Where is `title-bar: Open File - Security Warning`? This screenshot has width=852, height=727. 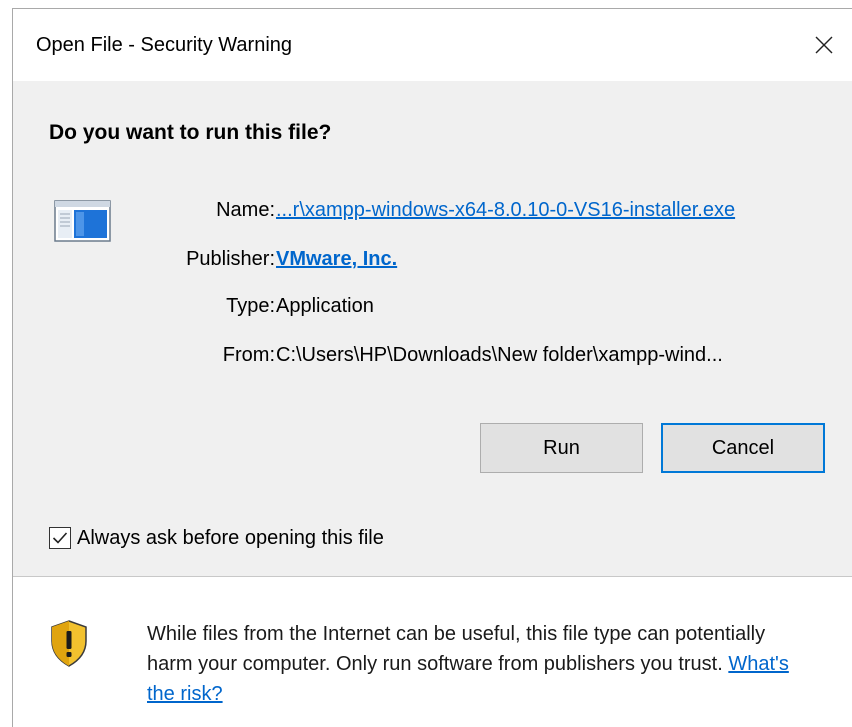 title-bar: Open File - Security Warning is located at coordinates (432, 45).